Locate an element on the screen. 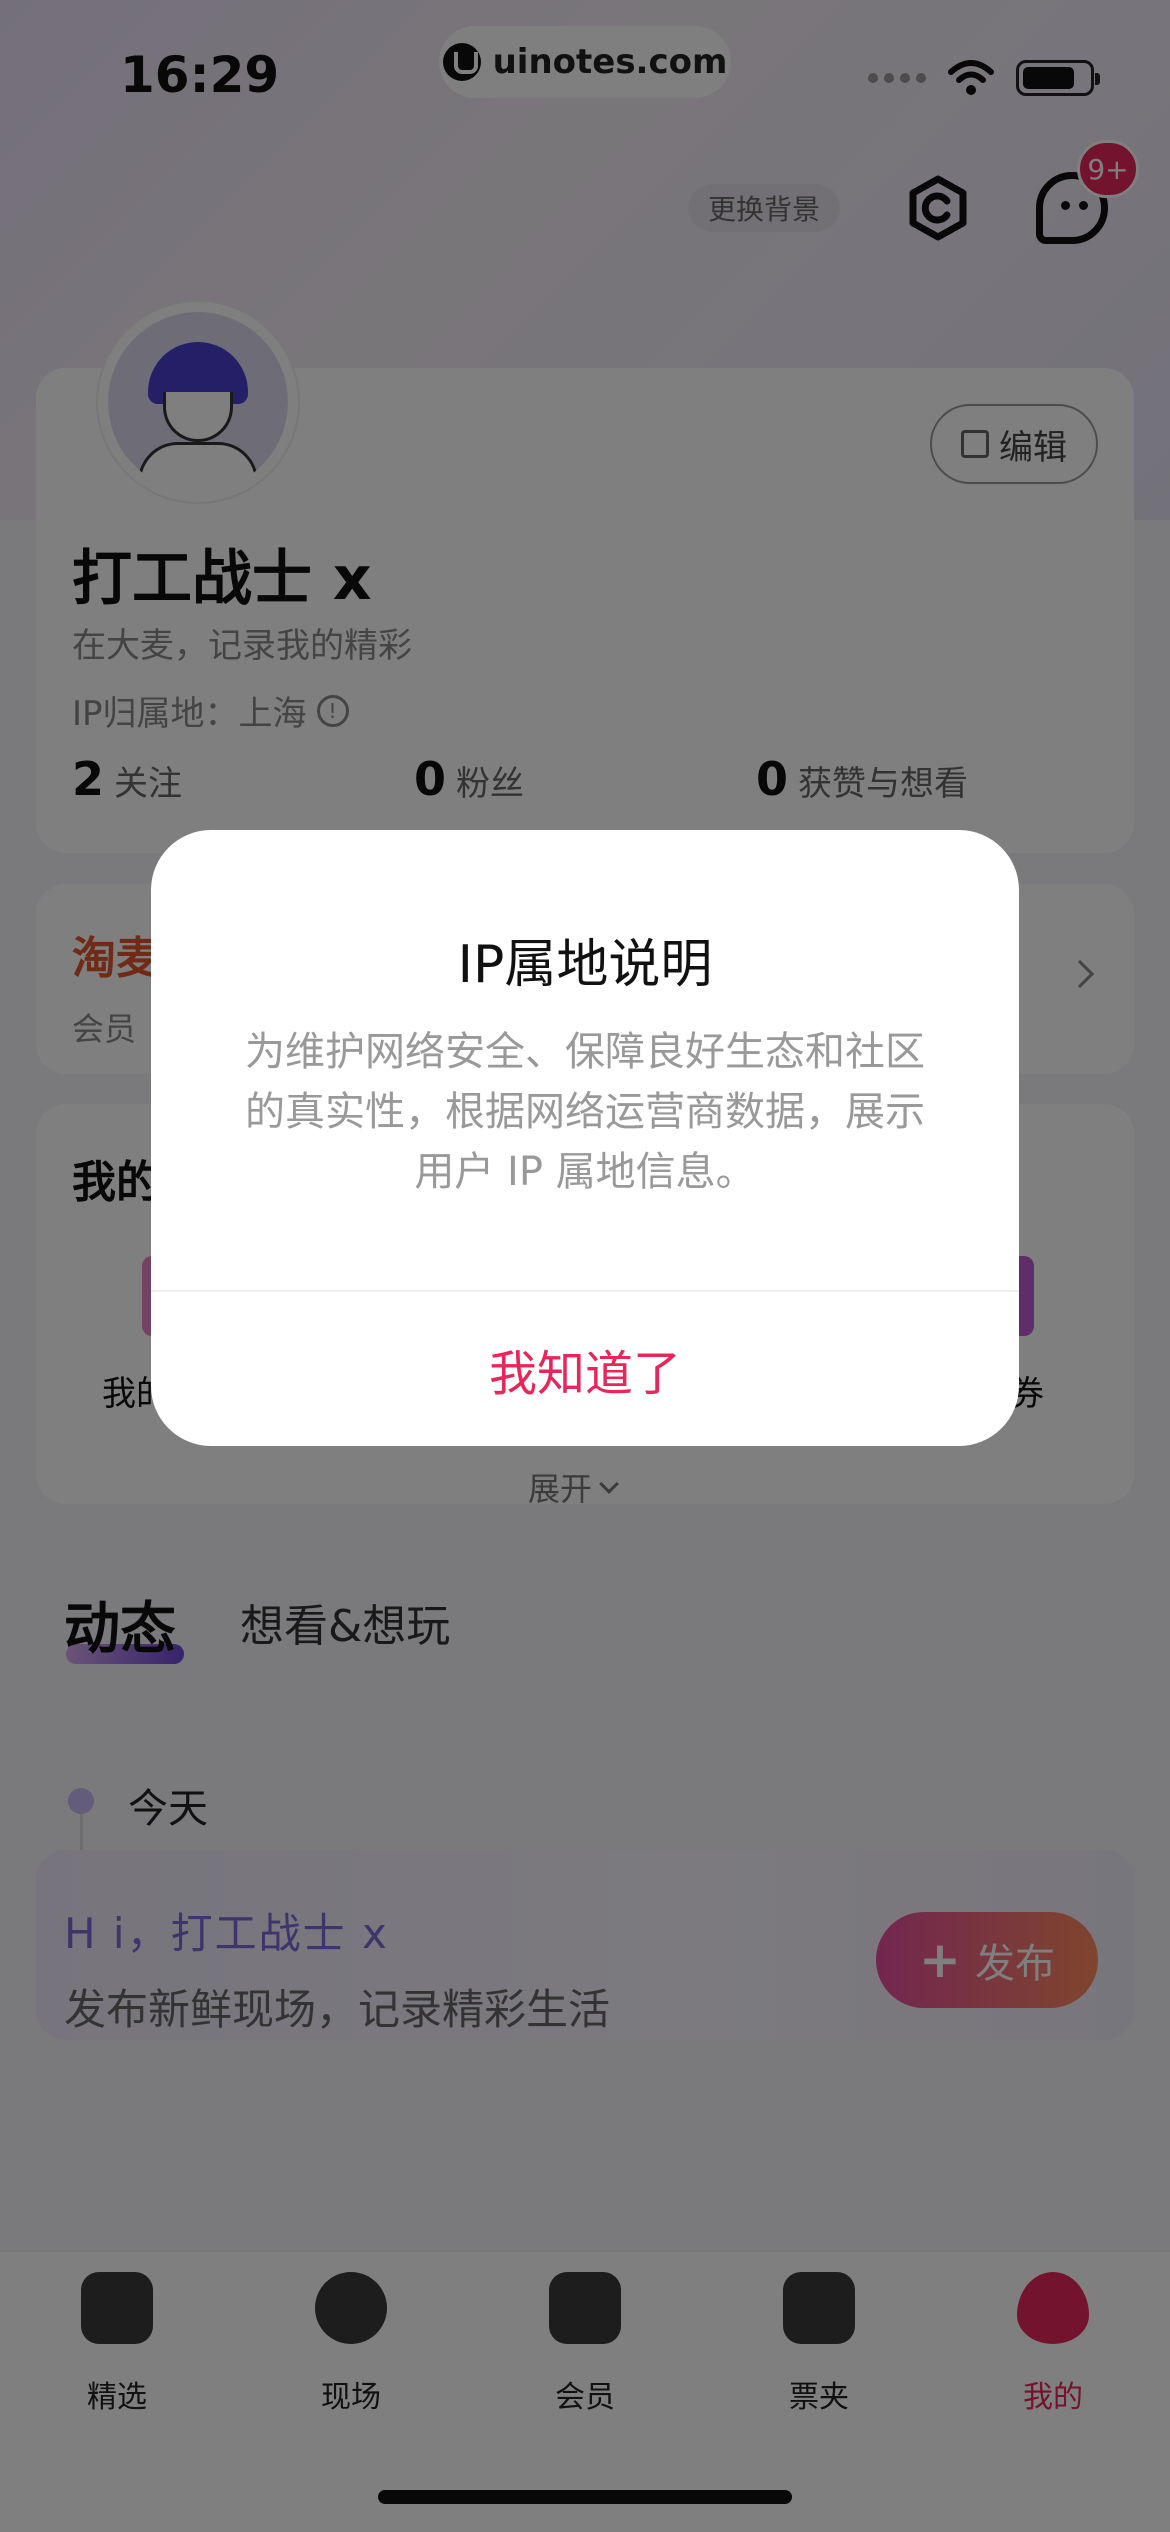 The height and width of the screenshot is (2532, 1170). dialog-title: IP属地说明 is located at coordinates (585, 965).